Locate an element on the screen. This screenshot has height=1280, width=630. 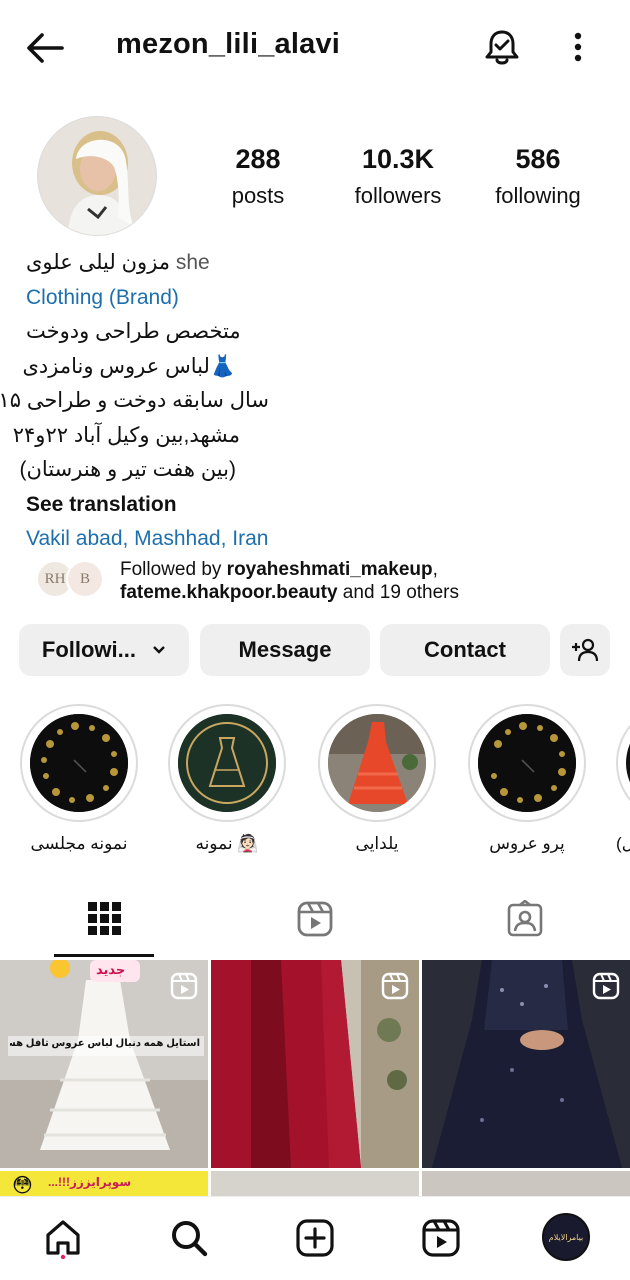
highlight-item: نمونه مجلسی is located at coordinates (79, 779).